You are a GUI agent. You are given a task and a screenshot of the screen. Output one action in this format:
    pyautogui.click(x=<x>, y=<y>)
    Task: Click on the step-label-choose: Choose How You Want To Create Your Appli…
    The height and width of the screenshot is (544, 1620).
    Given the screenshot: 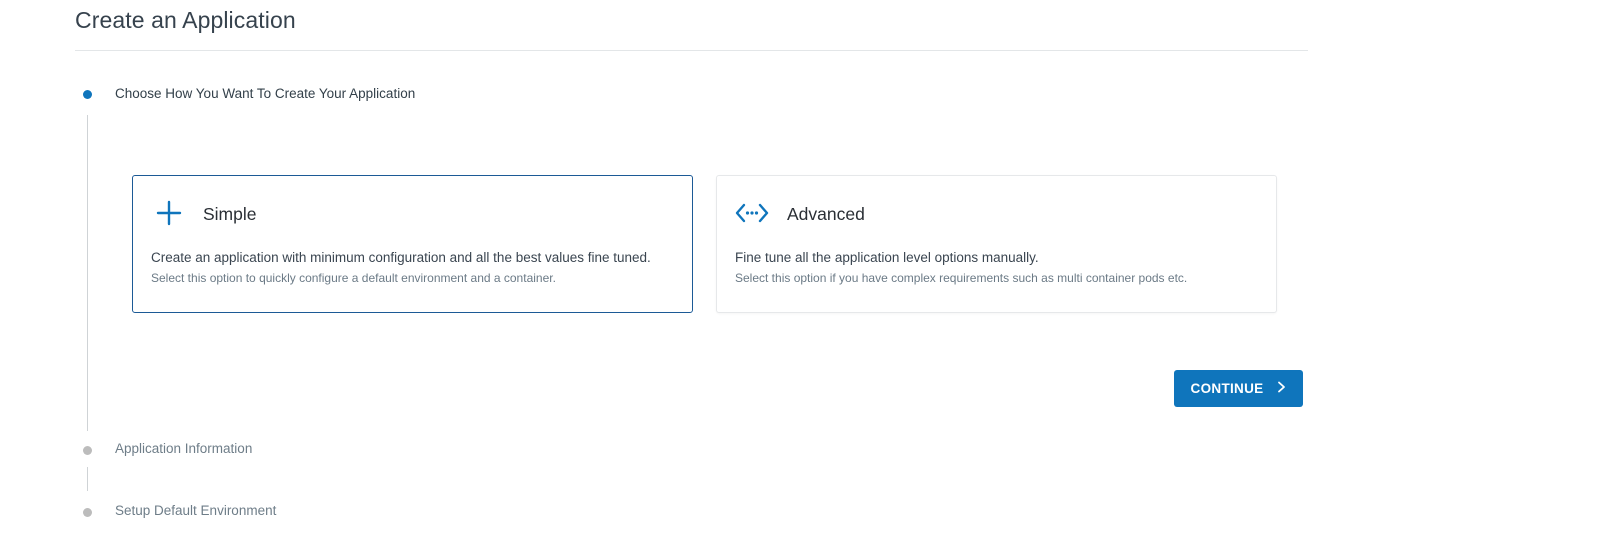 What is the action you would take?
    pyautogui.click(x=265, y=93)
    